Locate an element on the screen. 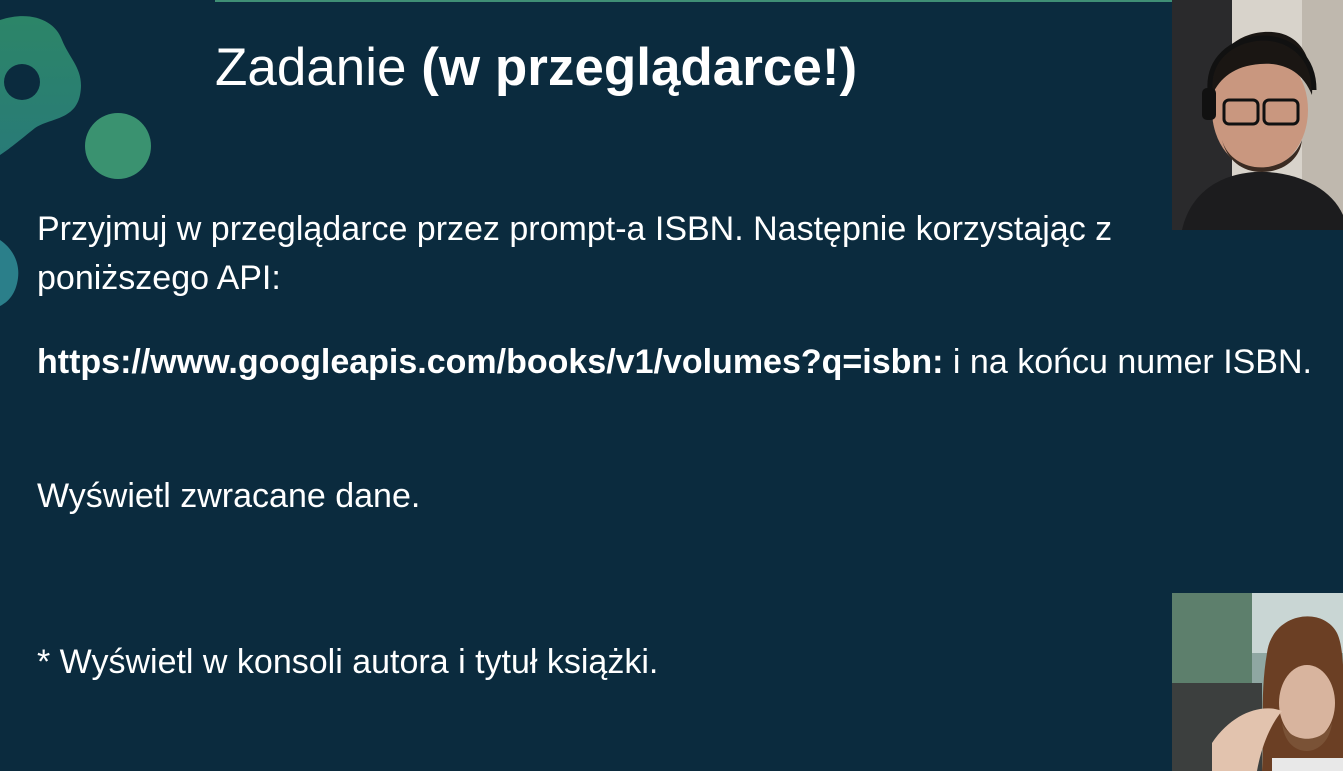  participant-video-frame is located at coordinates (1257, 682).